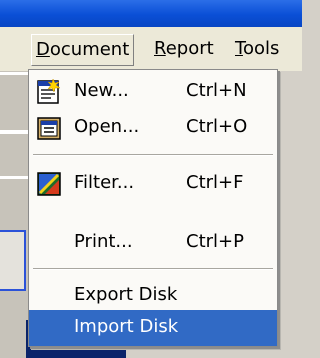  What do you see at coordinates (43, 49) in the screenshot?
I see `menu-document-accel: D` at bounding box center [43, 49].